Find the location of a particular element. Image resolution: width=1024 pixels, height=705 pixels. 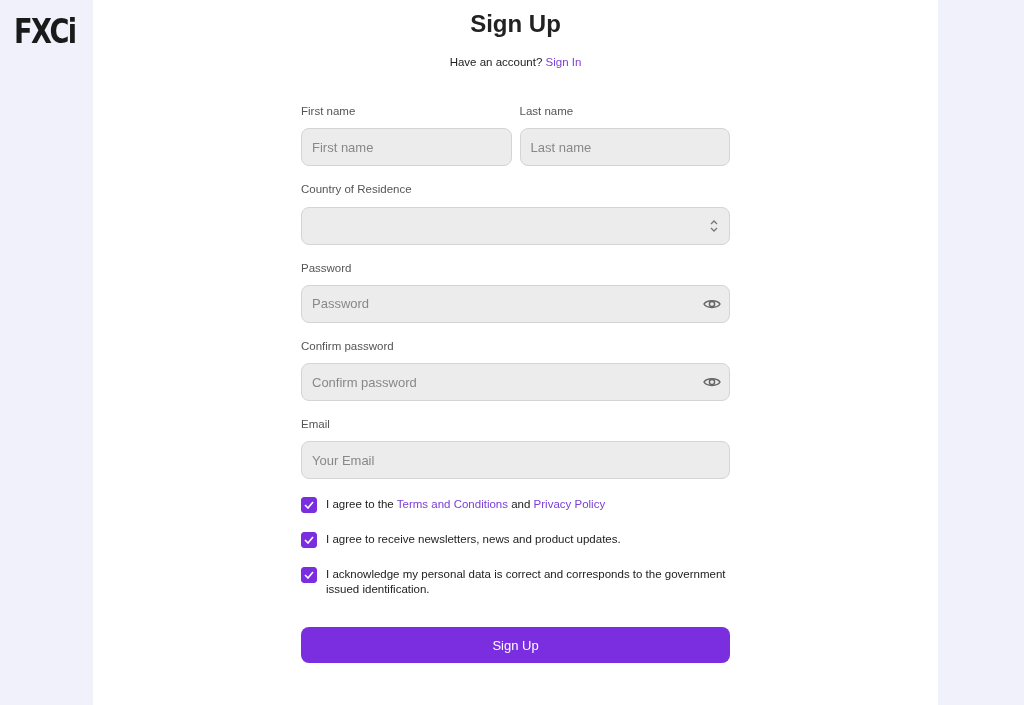

field-label: Password is located at coordinates (327, 268).